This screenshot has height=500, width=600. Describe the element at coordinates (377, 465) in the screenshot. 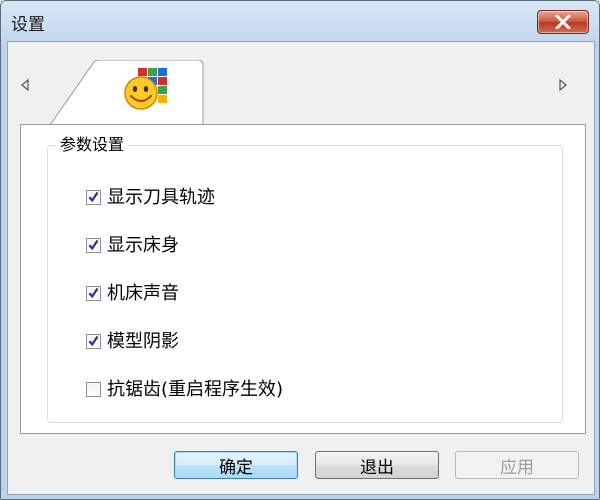

I see `exit-button: 退出` at that location.